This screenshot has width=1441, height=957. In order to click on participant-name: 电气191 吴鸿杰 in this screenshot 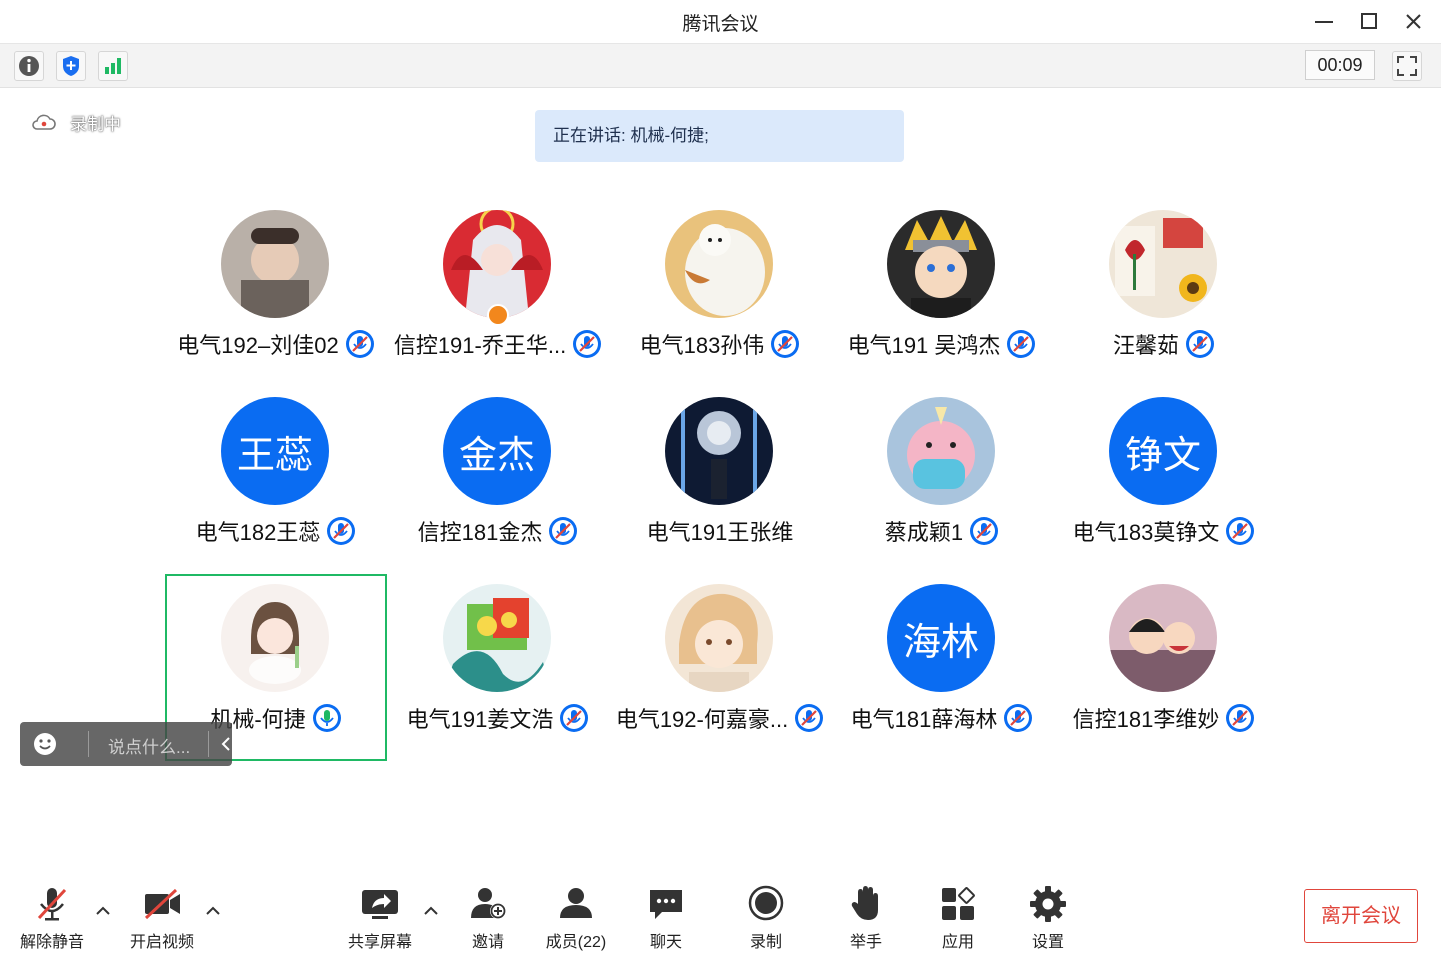, I will do `click(924, 345)`.